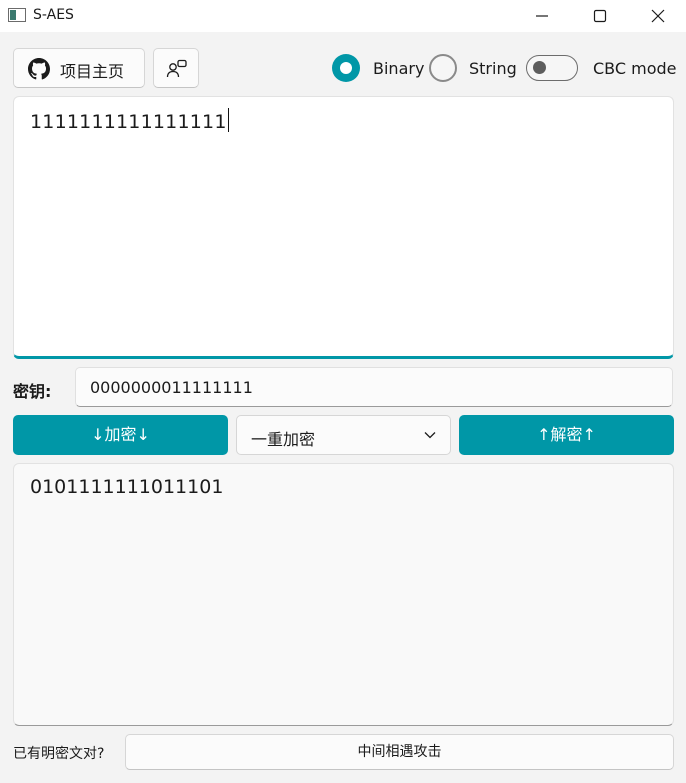 The image size is (686, 783). I want to click on cbc-mode-toggle, so click(552, 68).